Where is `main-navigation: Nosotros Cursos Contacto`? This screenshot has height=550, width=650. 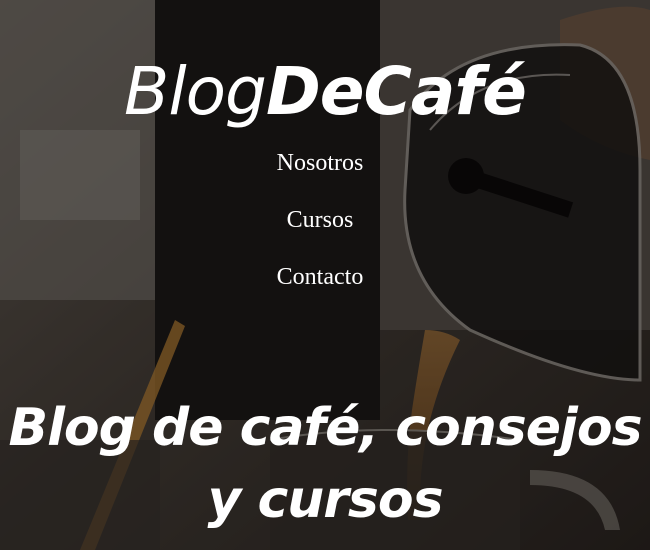
main-navigation: Nosotros Cursos Contacto is located at coordinates (320, 230).